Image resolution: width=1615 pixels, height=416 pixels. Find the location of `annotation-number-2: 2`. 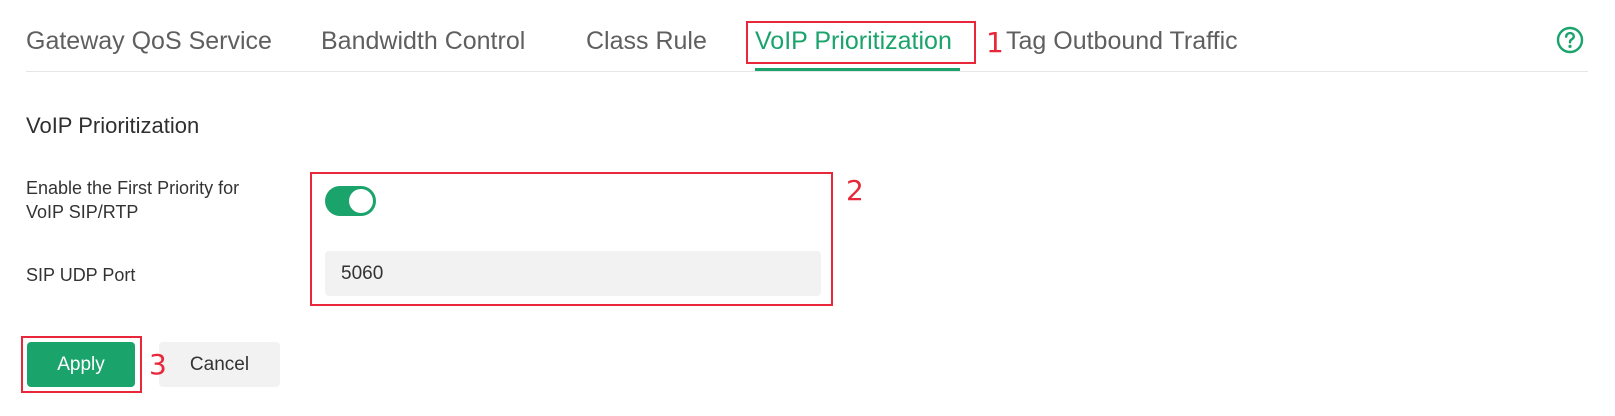

annotation-number-2: 2 is located at coordinates (855, 190).